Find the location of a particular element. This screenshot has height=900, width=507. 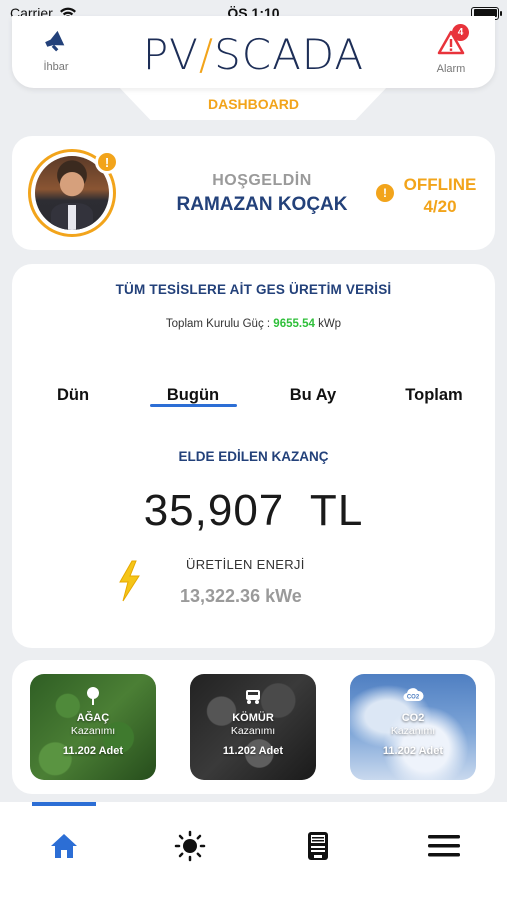

coal-cart-icon is located at coordinates (253, 697).